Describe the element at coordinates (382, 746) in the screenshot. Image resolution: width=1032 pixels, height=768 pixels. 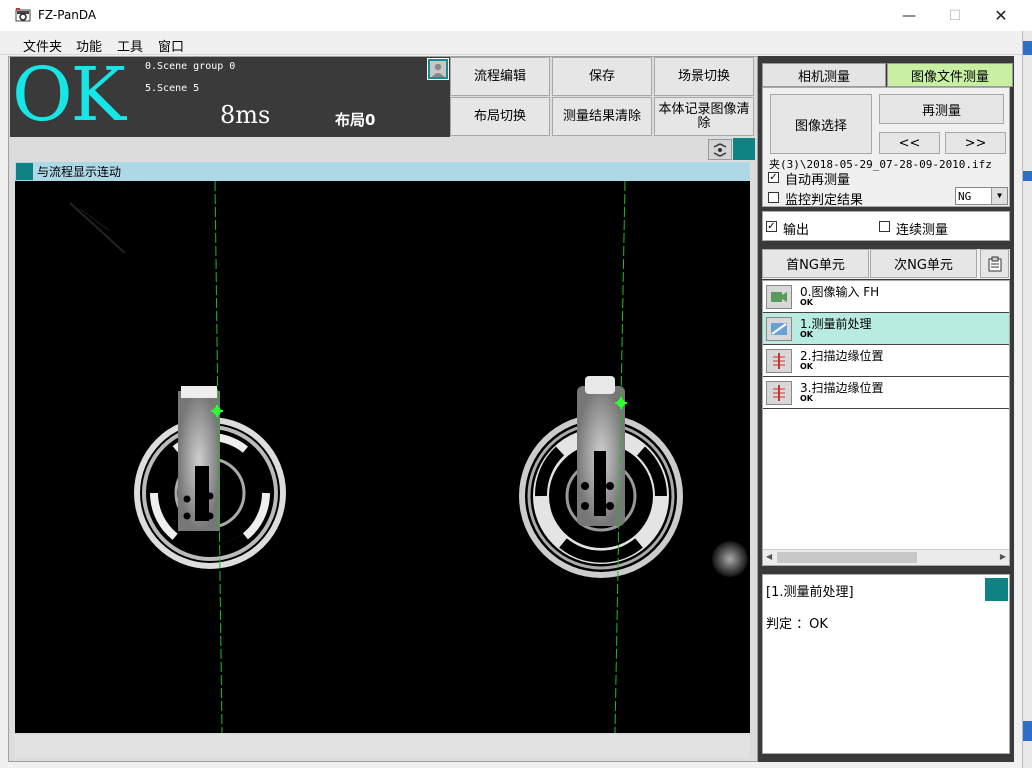
I see `status-strip` at that location.